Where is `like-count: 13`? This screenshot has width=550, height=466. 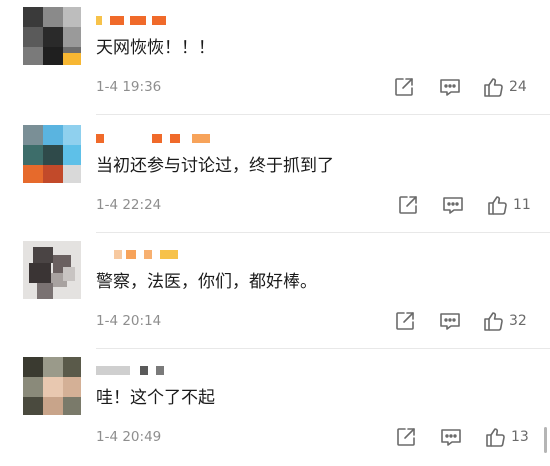 like-count: 13 is located at coordinates (520, 437).